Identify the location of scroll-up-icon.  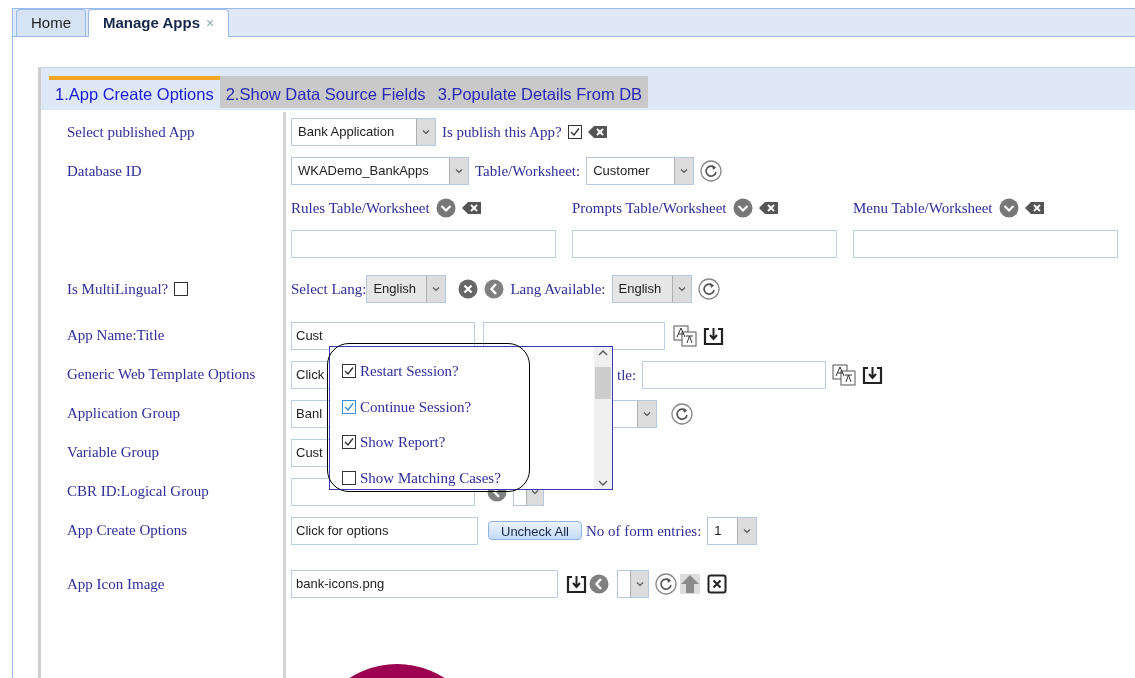
(603, 353).